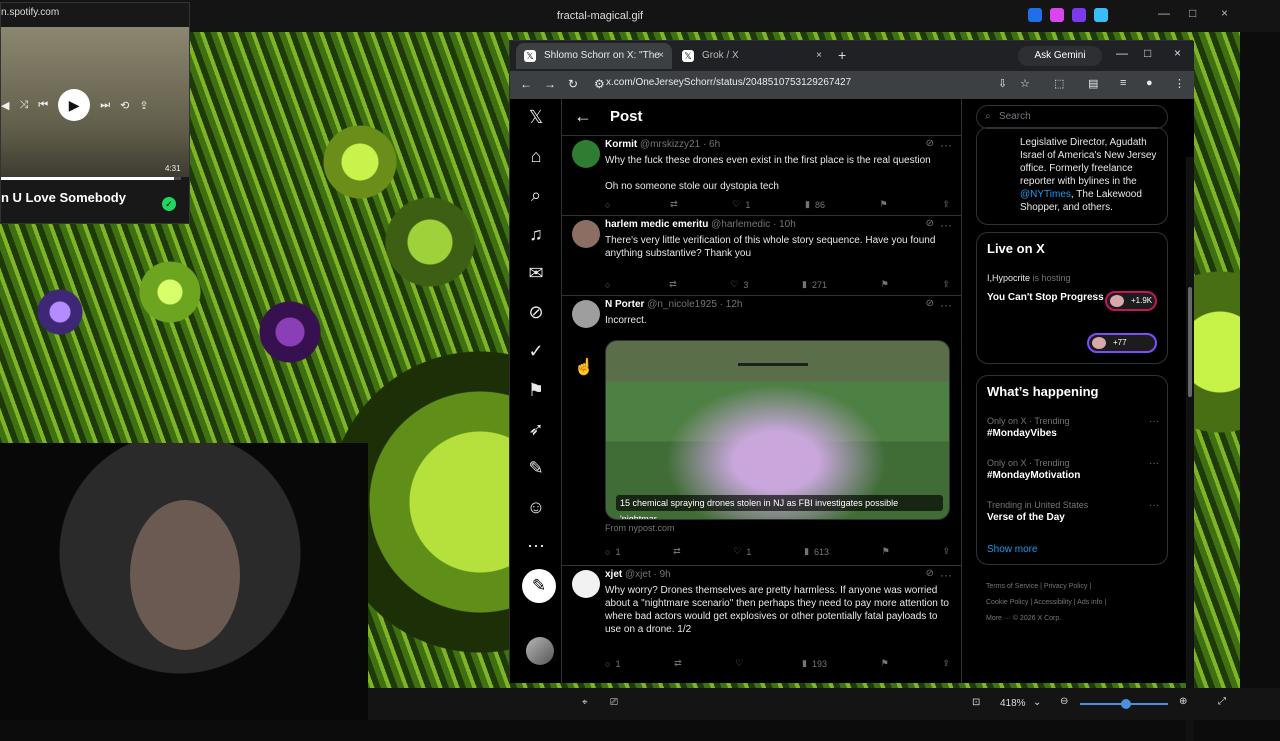 The height and width of the screenshot is (741, 1280). Describe the element at coordinates (814, 284) in the screenshot. I see `views-button: ▮ 271` at that location.